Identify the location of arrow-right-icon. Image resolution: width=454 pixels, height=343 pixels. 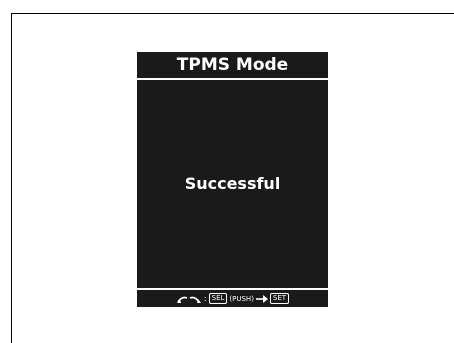
(261, 298).